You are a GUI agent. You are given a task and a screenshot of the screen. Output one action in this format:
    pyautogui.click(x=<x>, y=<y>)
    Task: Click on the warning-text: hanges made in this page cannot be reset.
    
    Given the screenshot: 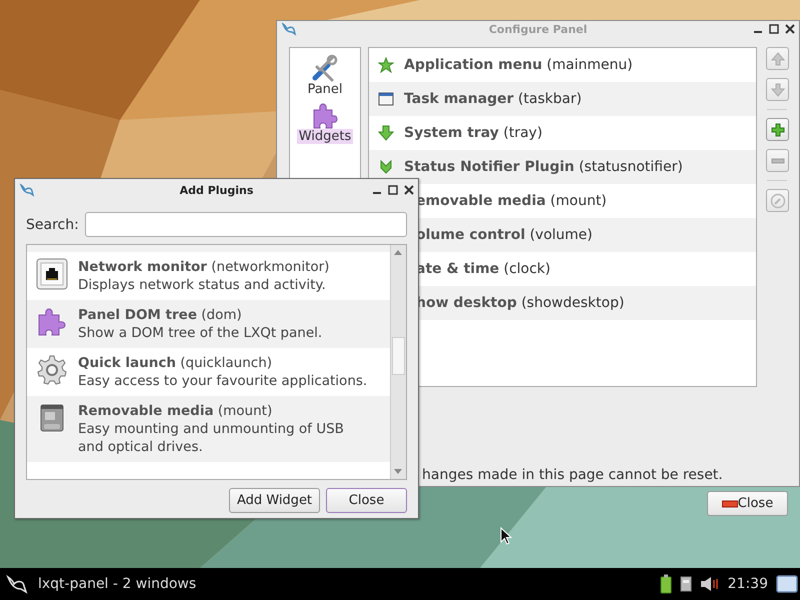 What is the action you would take?
    pyautogui.click(x=572, y=475)
    